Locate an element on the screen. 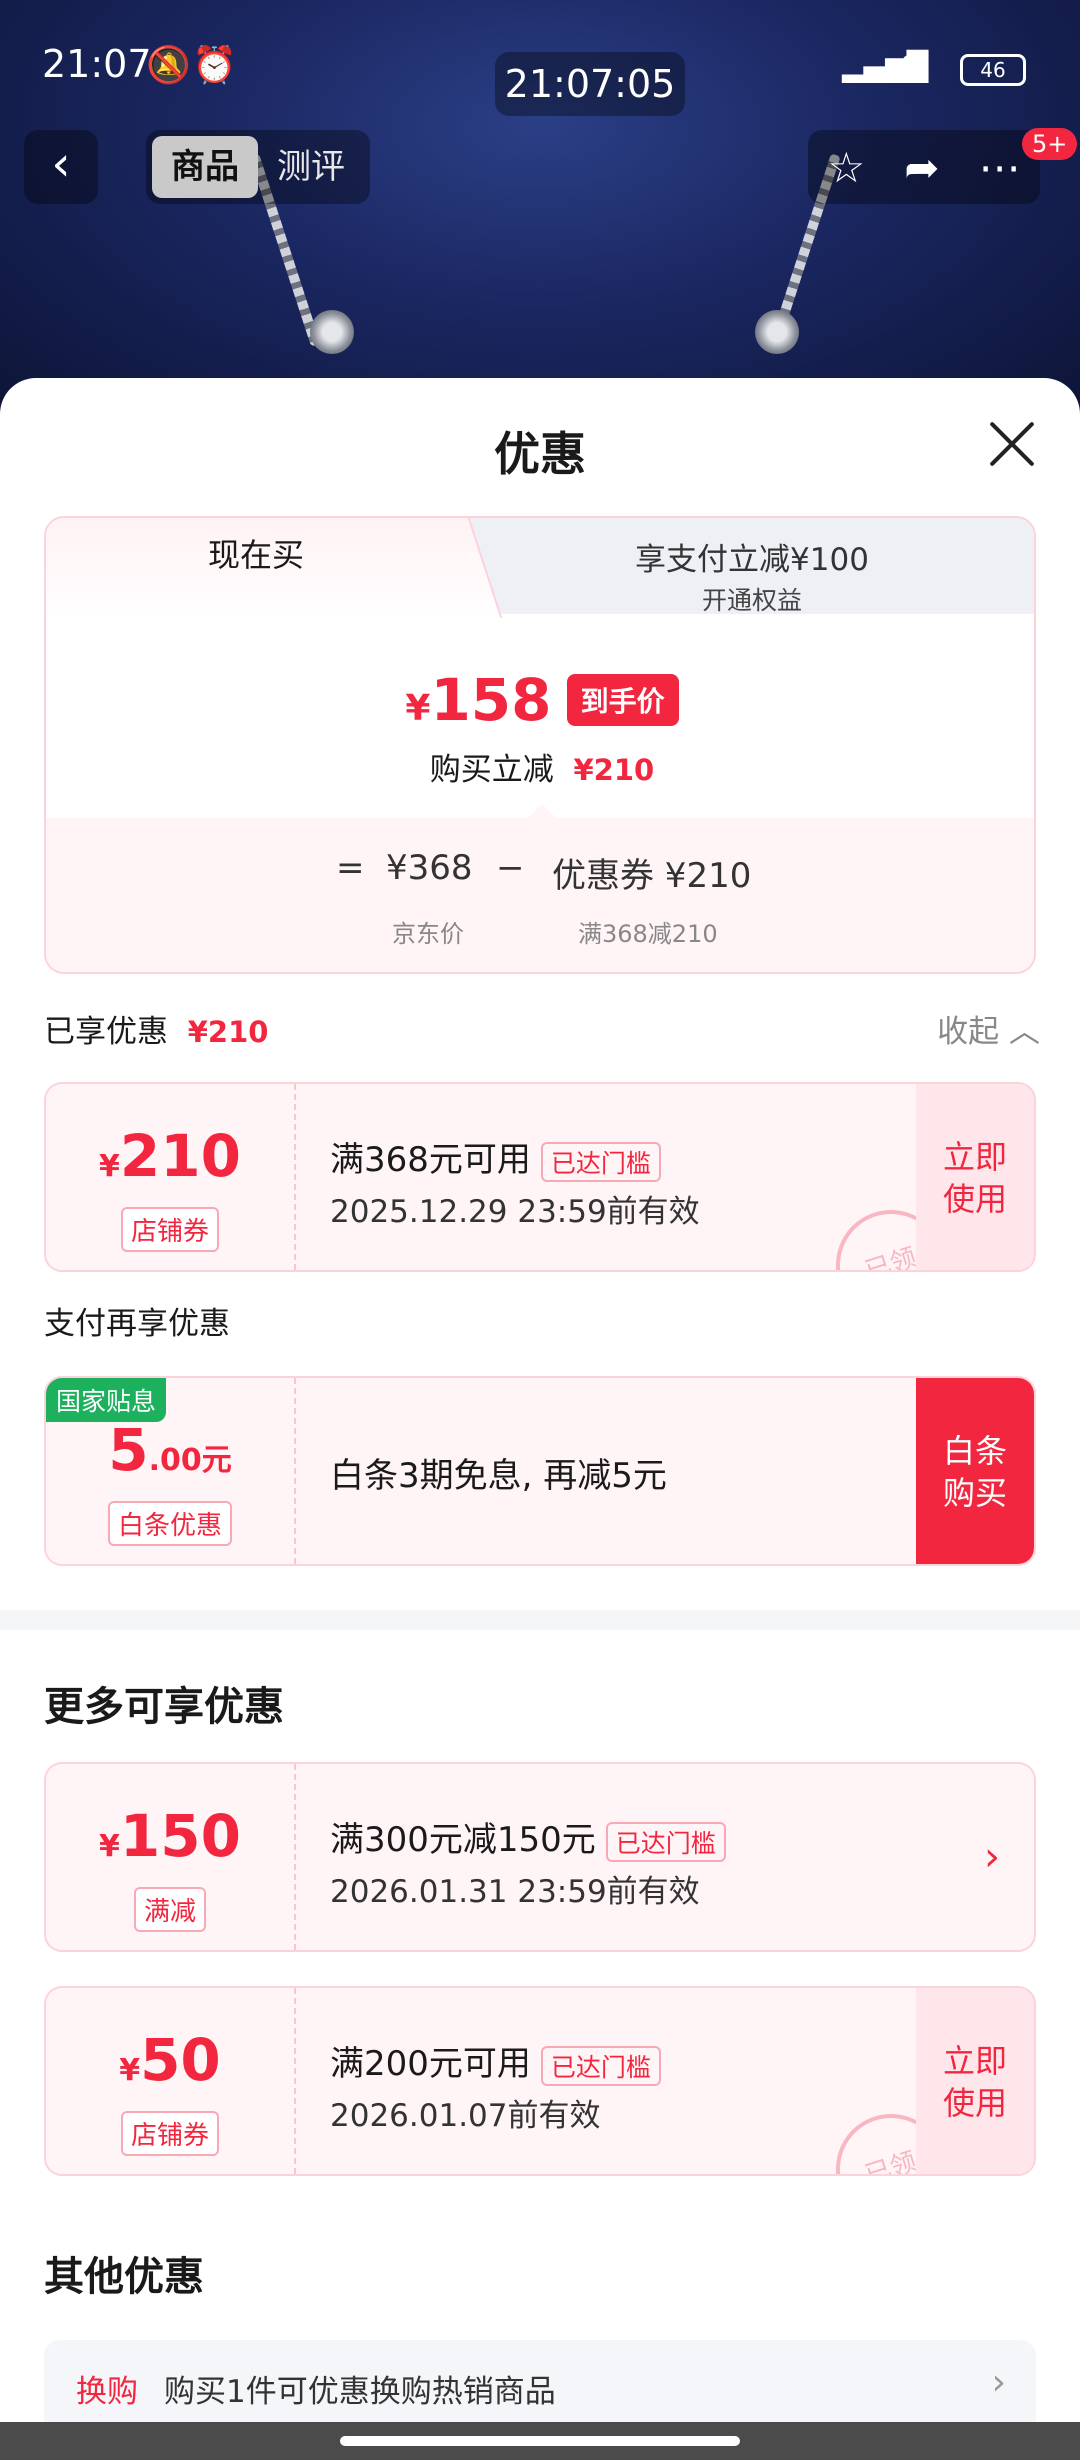 Image resolution: width=1080 pixels, height=2460 pixels. more-icon: ⋯ is located at coordinates (999, 167).